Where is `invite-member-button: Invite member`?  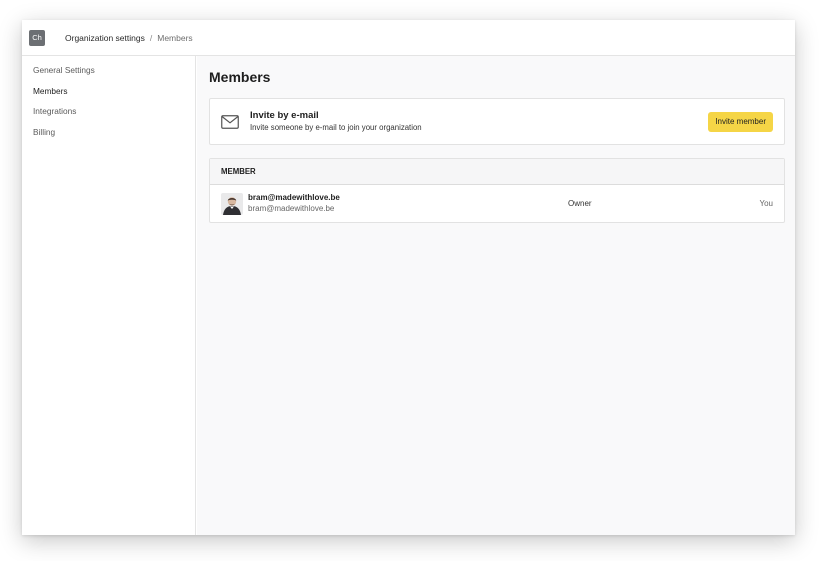
invite-member-button: Invite member is located at coordinates (740, 121).